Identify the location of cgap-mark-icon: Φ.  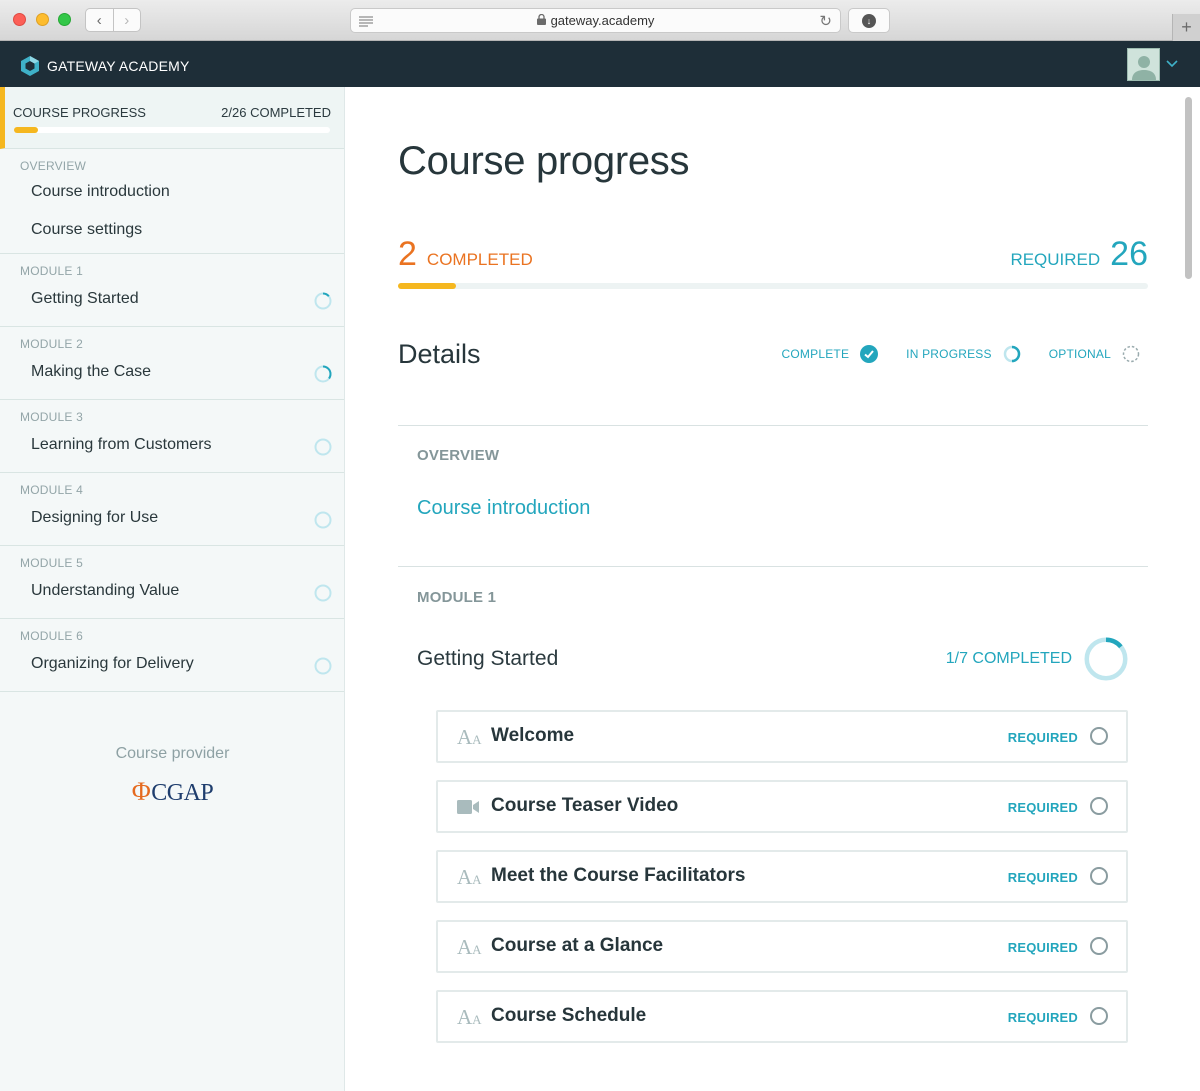
(141, 791).